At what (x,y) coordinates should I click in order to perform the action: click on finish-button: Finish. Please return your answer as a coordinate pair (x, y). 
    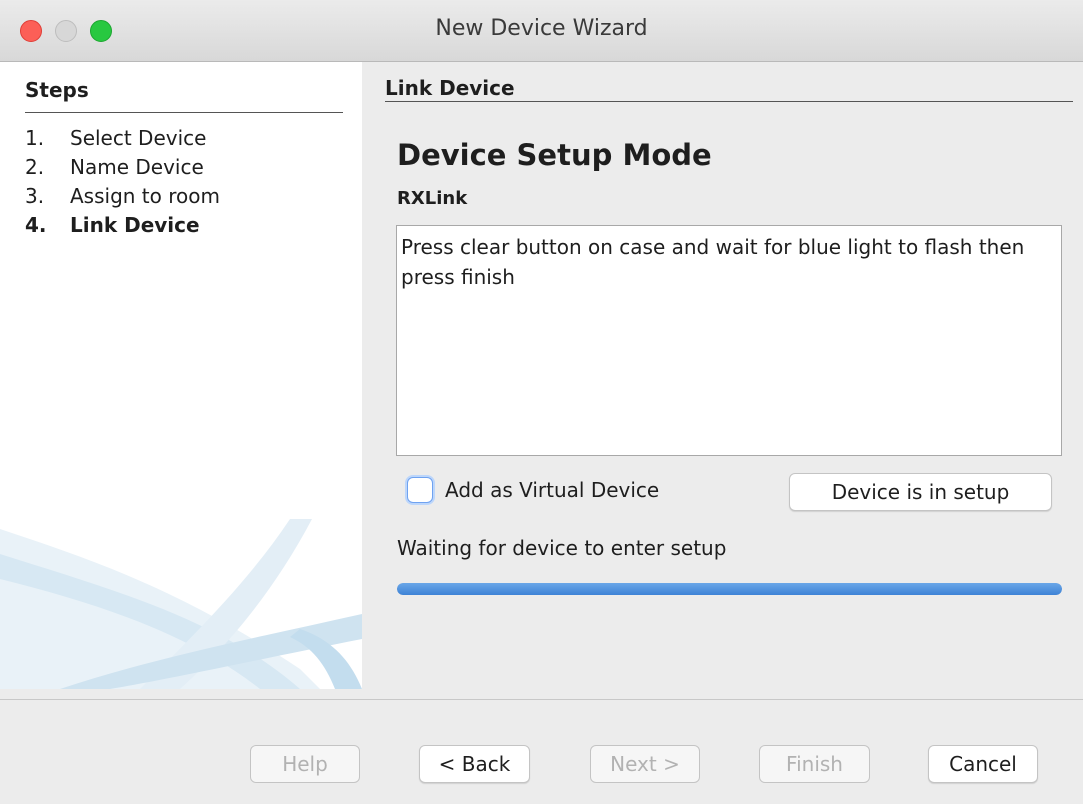
    Looking at the image, I should click on (814, 764).